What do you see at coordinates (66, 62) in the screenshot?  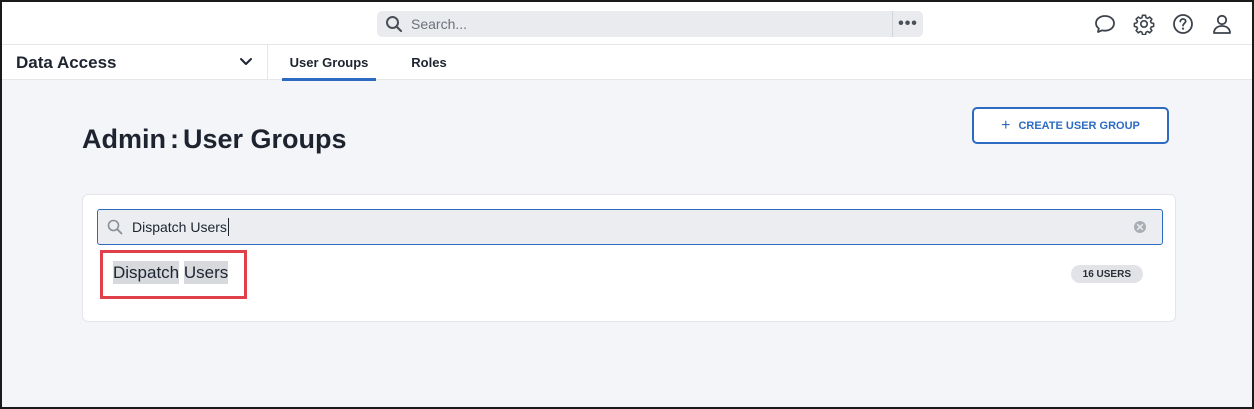 I see `section-label: Data Access` at bounding box center [66, 62].